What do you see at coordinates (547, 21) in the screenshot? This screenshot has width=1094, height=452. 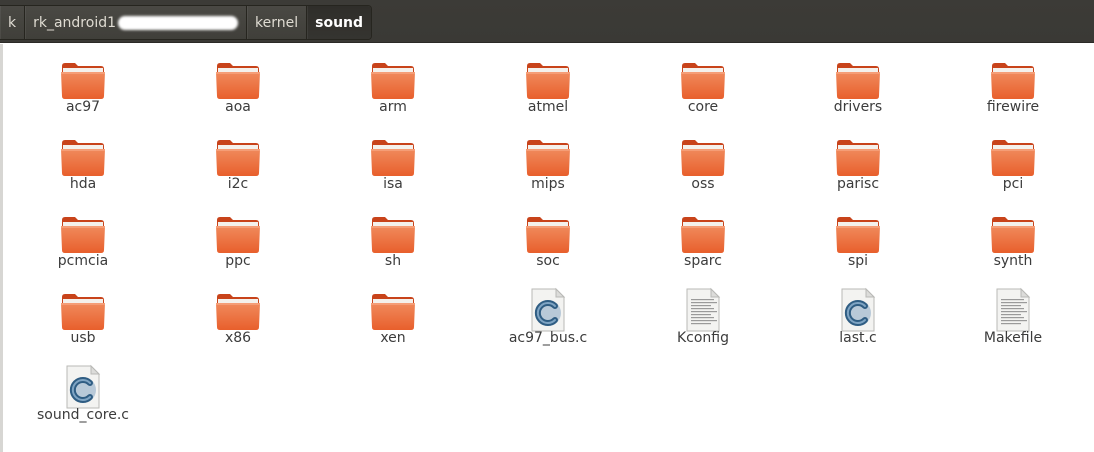 I see `toolbar: k rk_android1 kernel sound` at bounding box center [547, 21].